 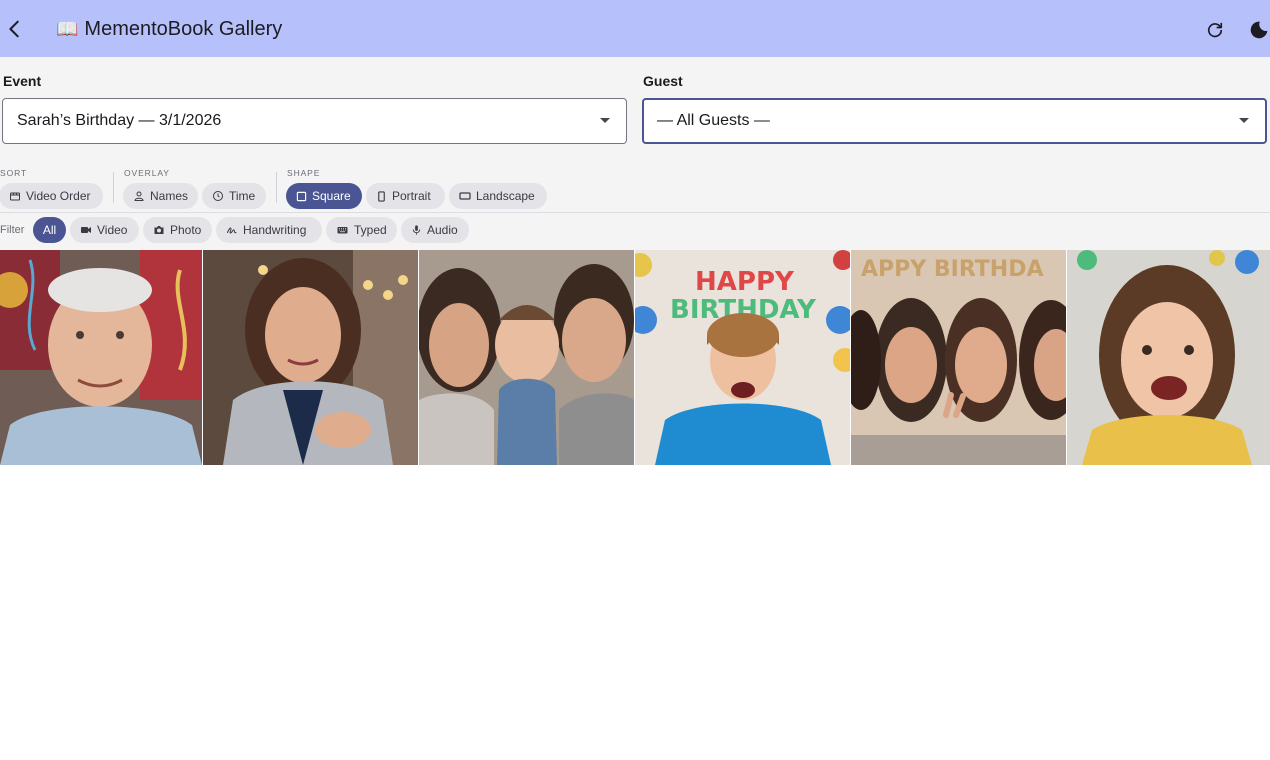 What do you see at coordinates (14, 173) in the screenshot?
I see `sort-group-label: SORT` at bounding box center [14, 173].